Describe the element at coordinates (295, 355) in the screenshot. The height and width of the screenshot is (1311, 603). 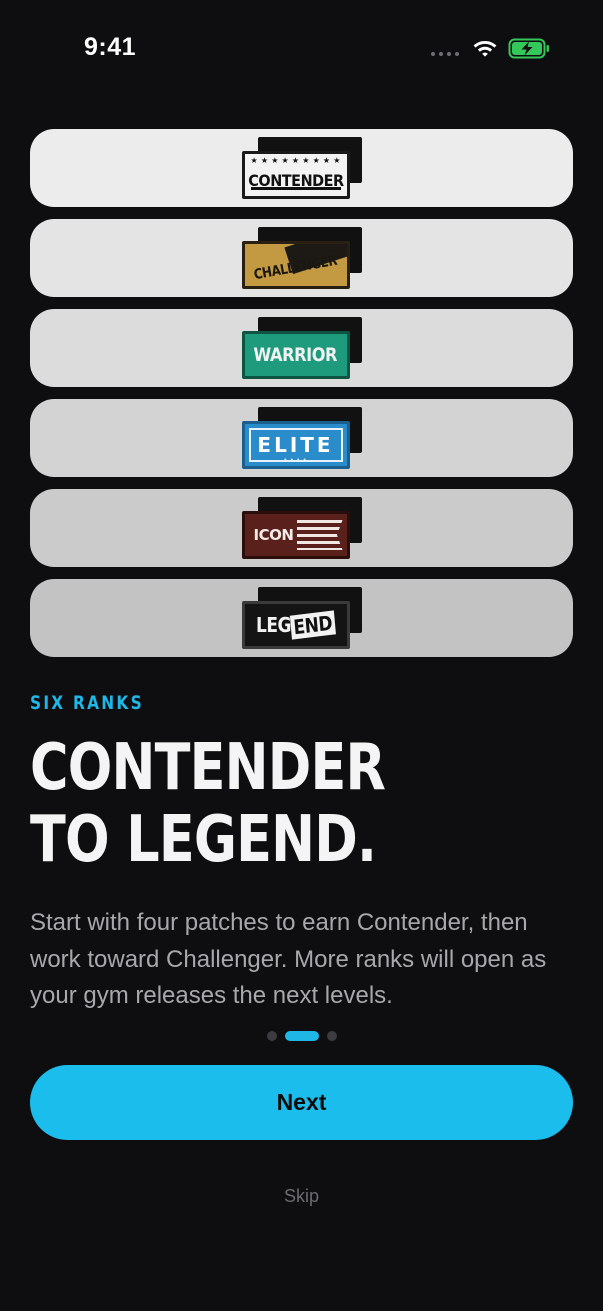
I see `rank-label: WARRIOR` at that location.